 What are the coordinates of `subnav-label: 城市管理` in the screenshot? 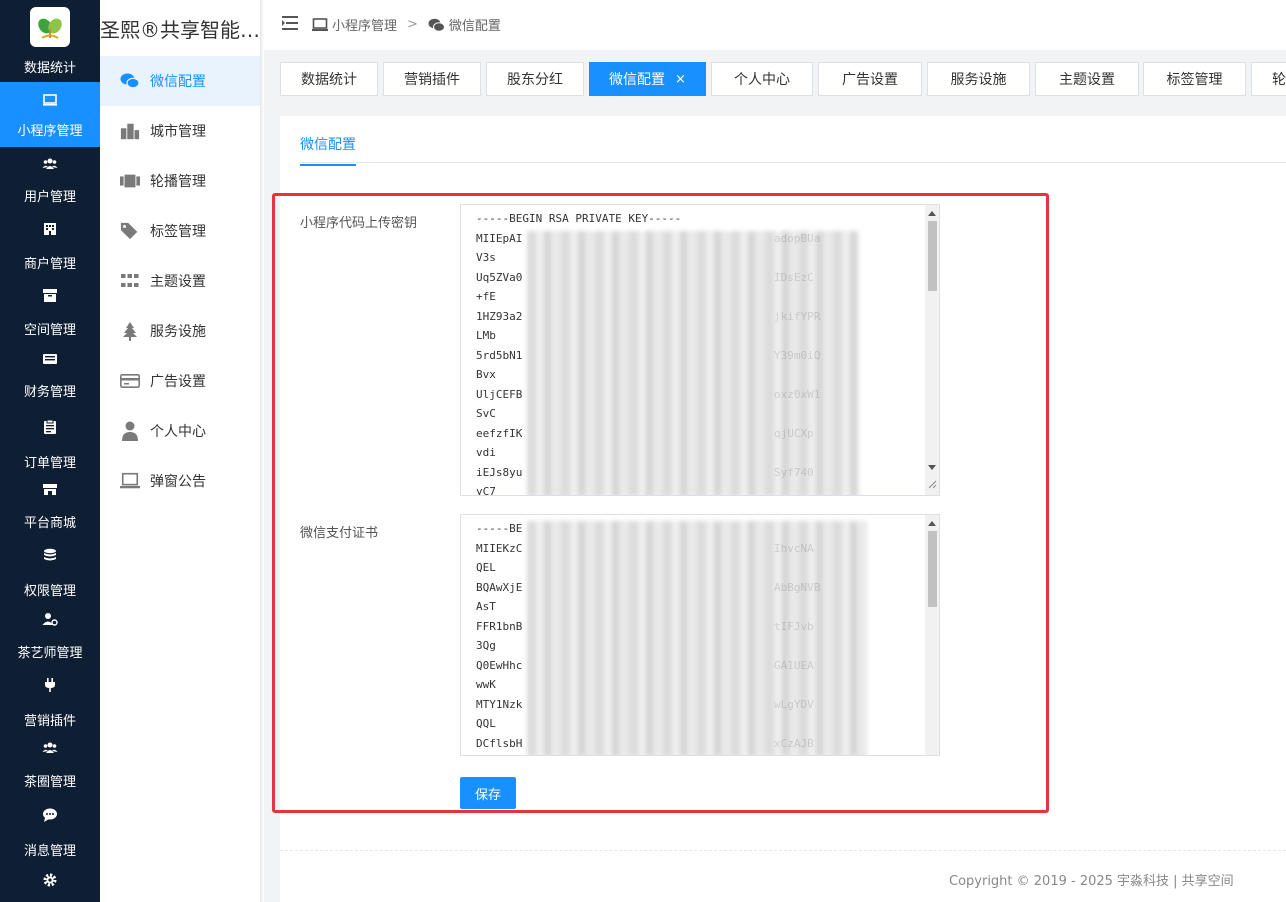 It's located at (178, 132).